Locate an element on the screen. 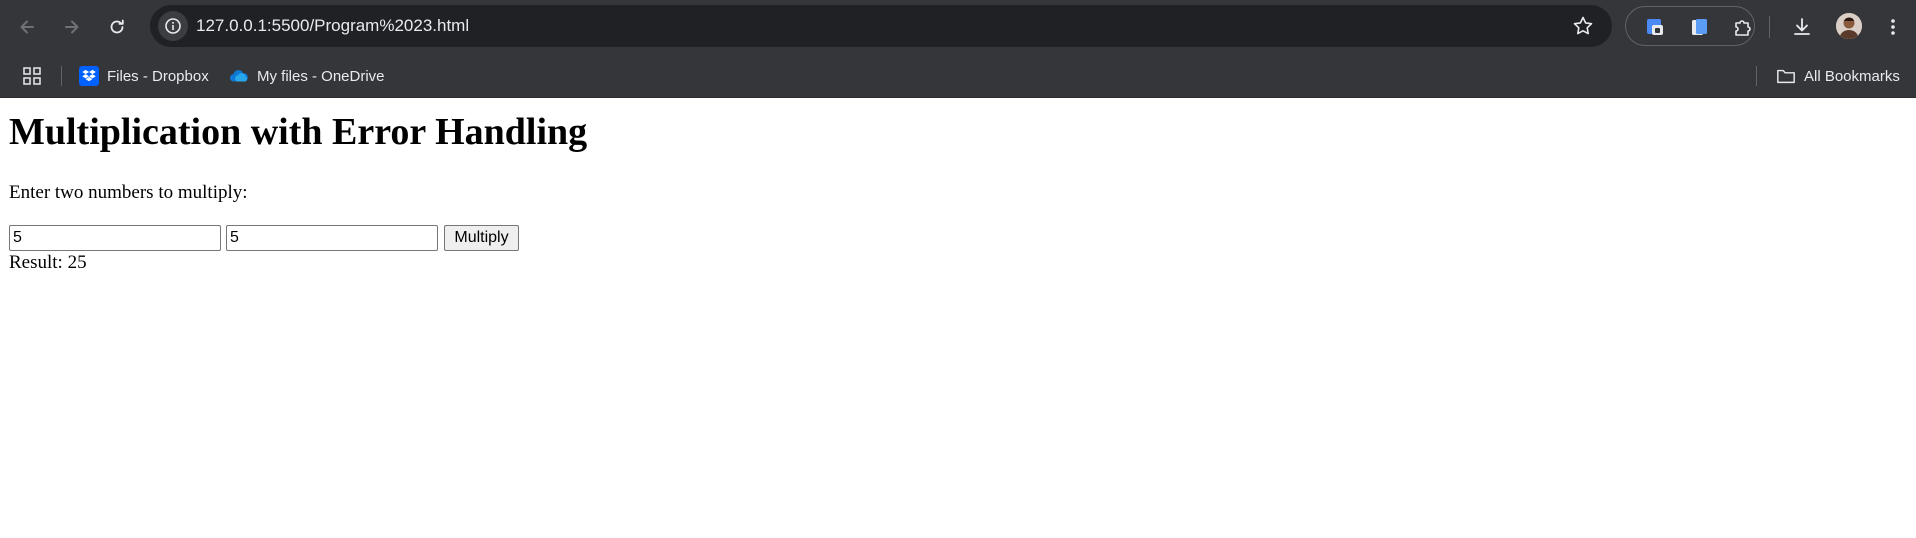 The image size is (1916, 538). first-number-input is located at coordinates (115, 238).